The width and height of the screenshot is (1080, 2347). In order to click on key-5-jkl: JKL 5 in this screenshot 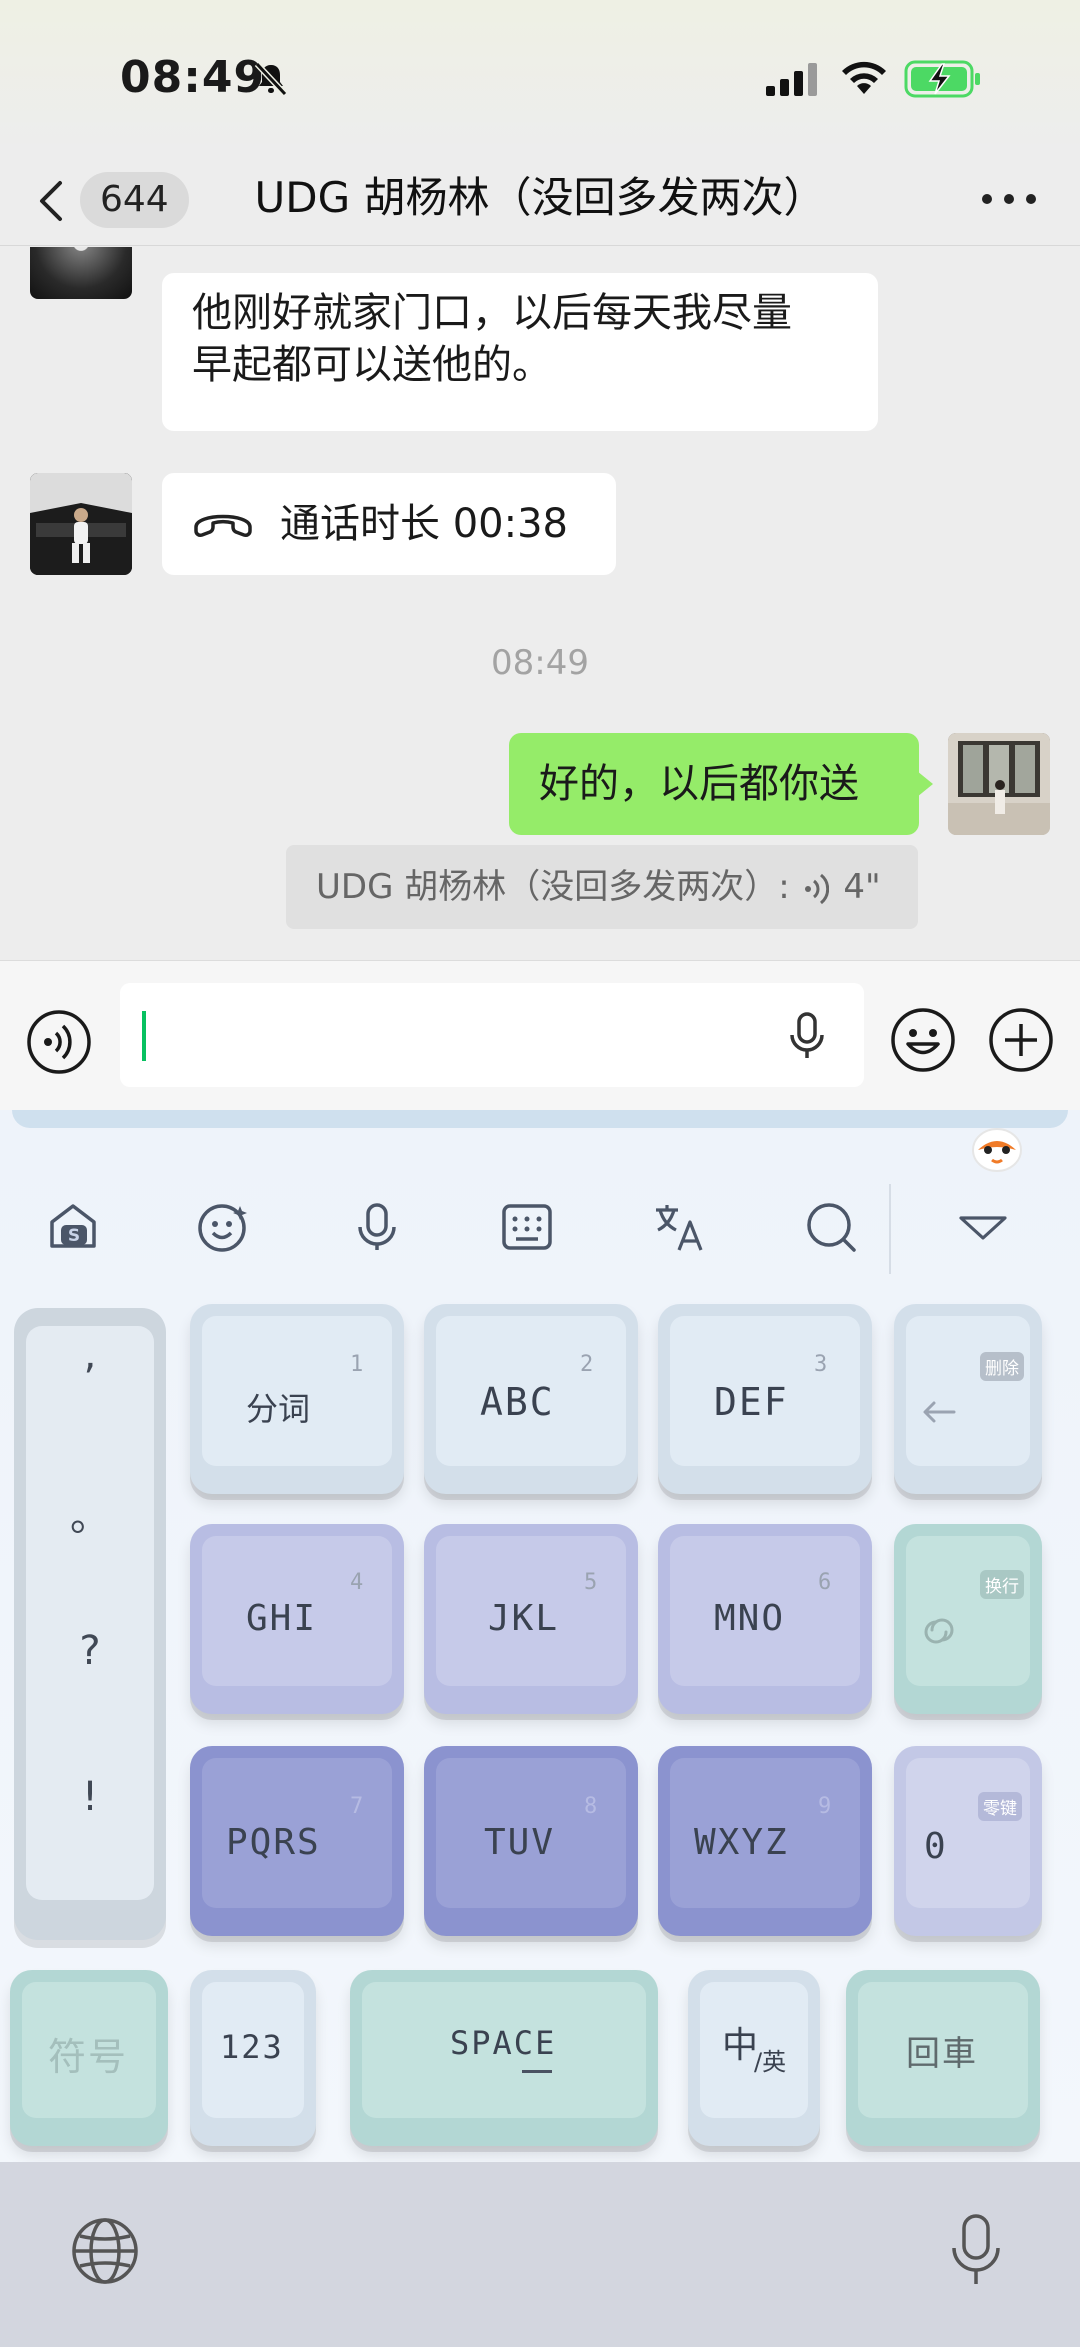, I will do `click(531, 1619)`.